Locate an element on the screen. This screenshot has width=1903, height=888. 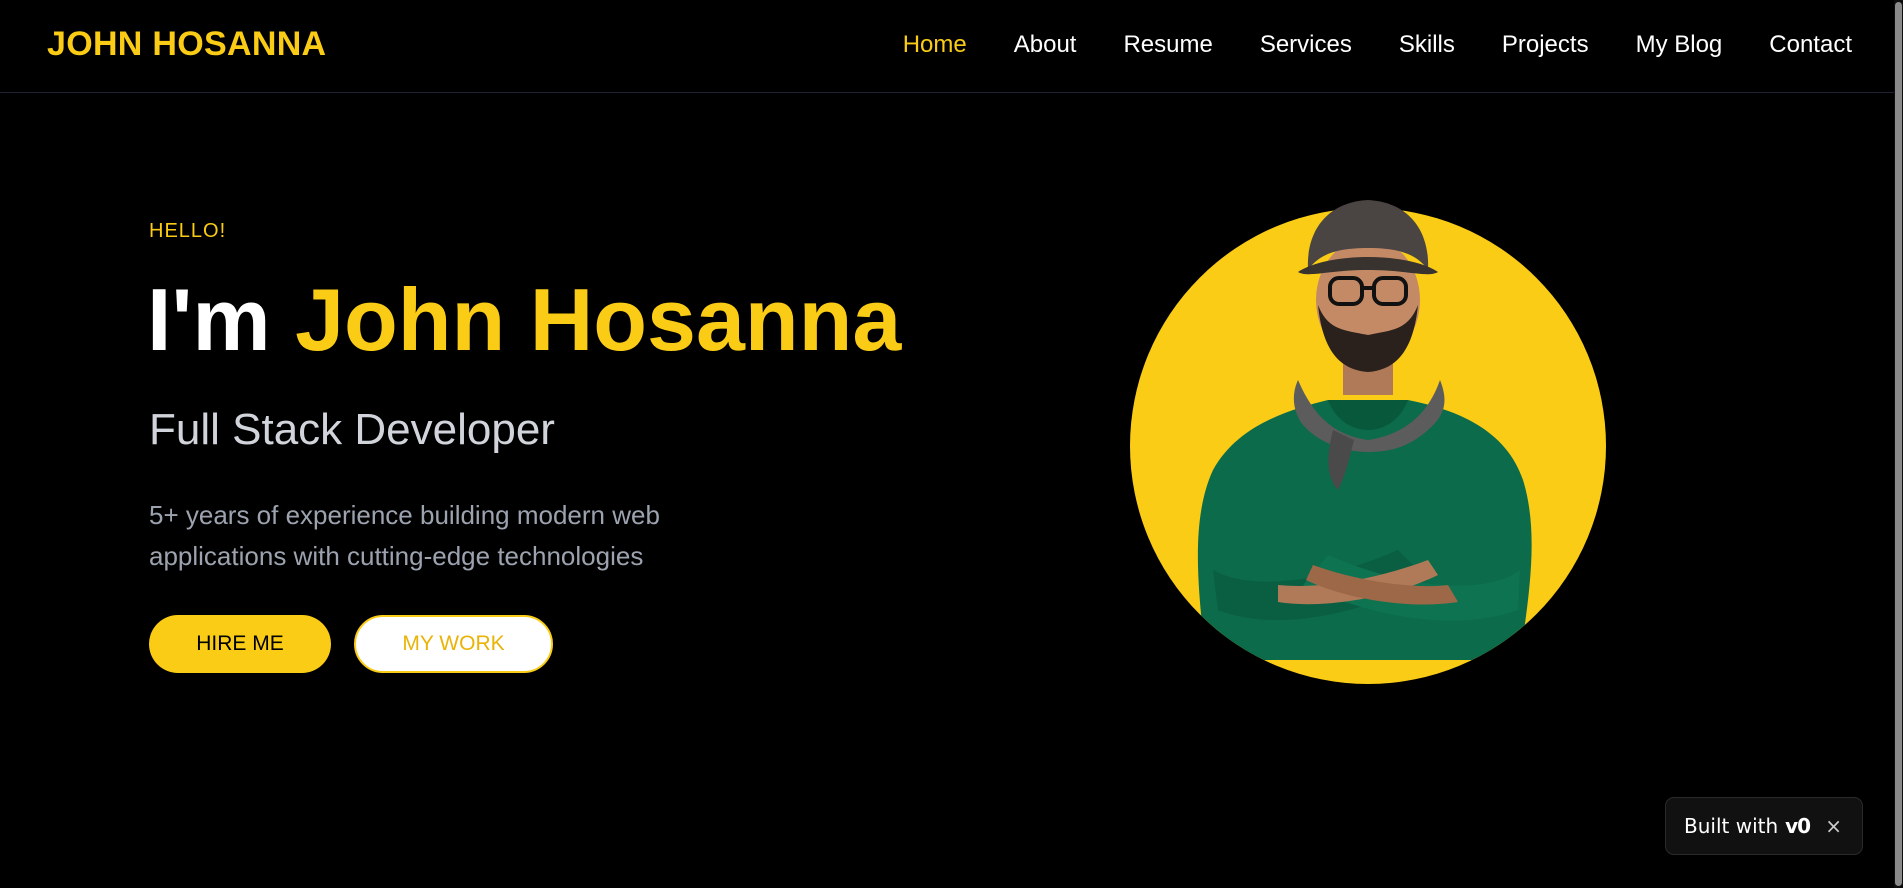
hire-me-button: HIRE ME is located at coordinates (240, 644).